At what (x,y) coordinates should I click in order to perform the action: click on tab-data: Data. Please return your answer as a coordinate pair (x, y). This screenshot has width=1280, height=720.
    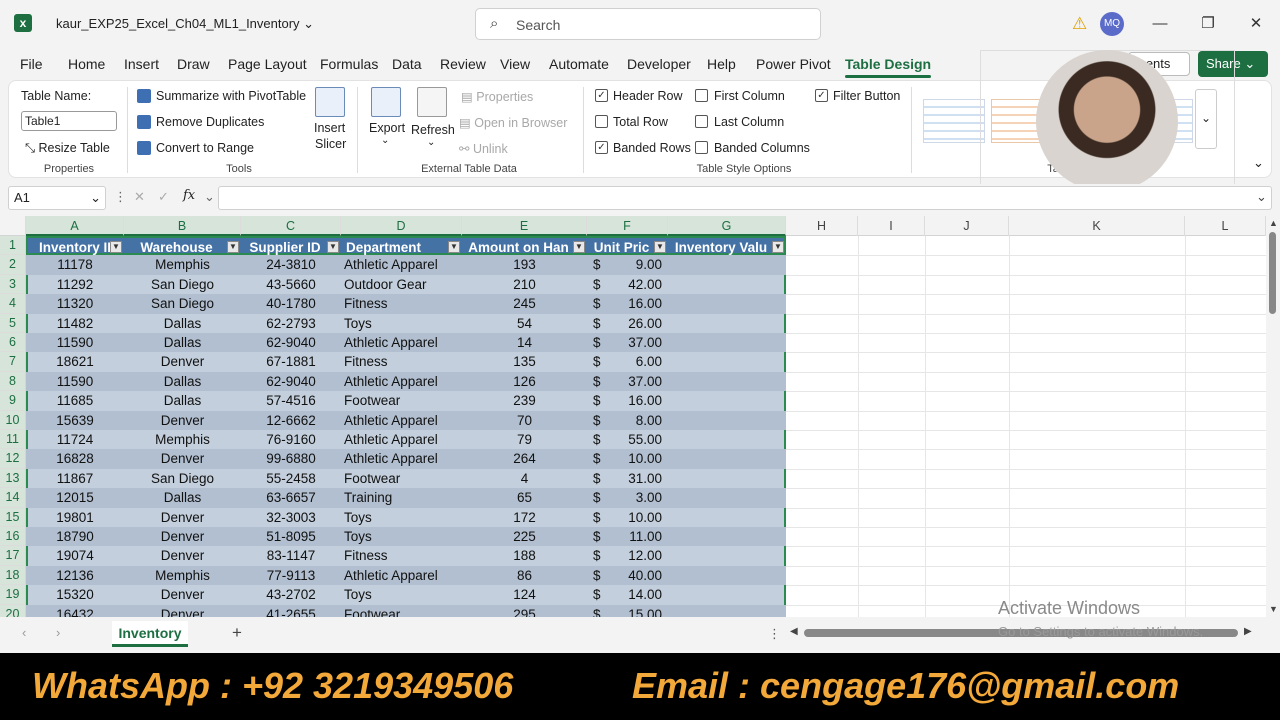
    Looking at the image, I should click on (407, 64).